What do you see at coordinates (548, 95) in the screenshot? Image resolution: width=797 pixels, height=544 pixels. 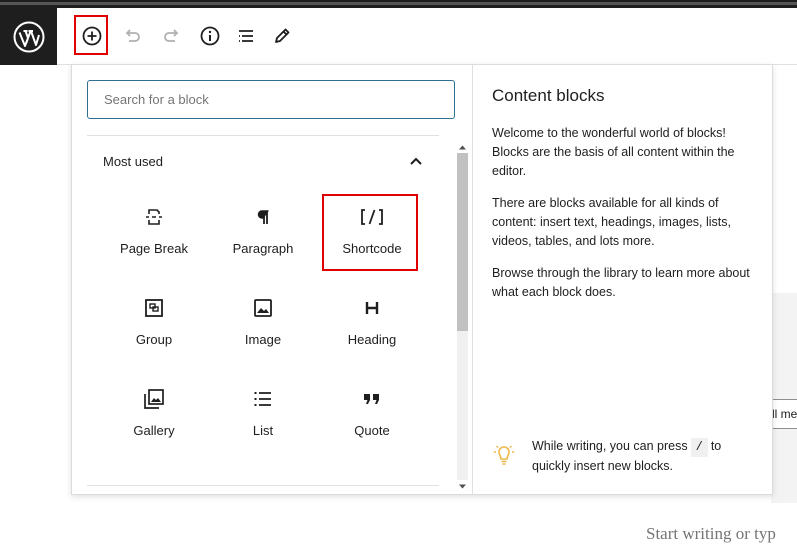 I see `help-title: Content blocks` at bounding box center [548, 95].